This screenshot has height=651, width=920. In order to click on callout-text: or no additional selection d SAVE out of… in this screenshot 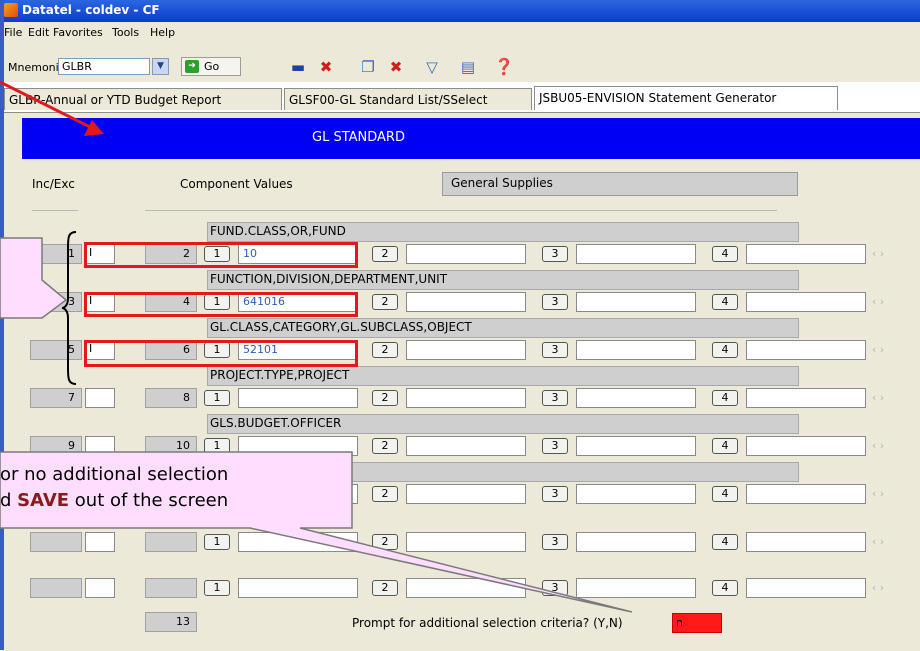, I will do `click(172, 488)`.